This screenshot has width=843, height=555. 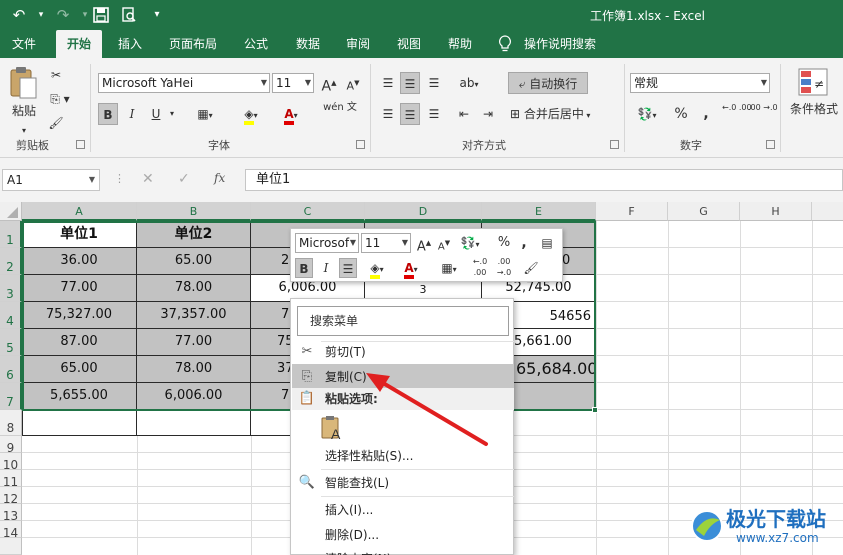 What do you see at coordinates (326, 268) in the screenshot?
I see `mini-italic-button: I` at bounding box center [326, 268].